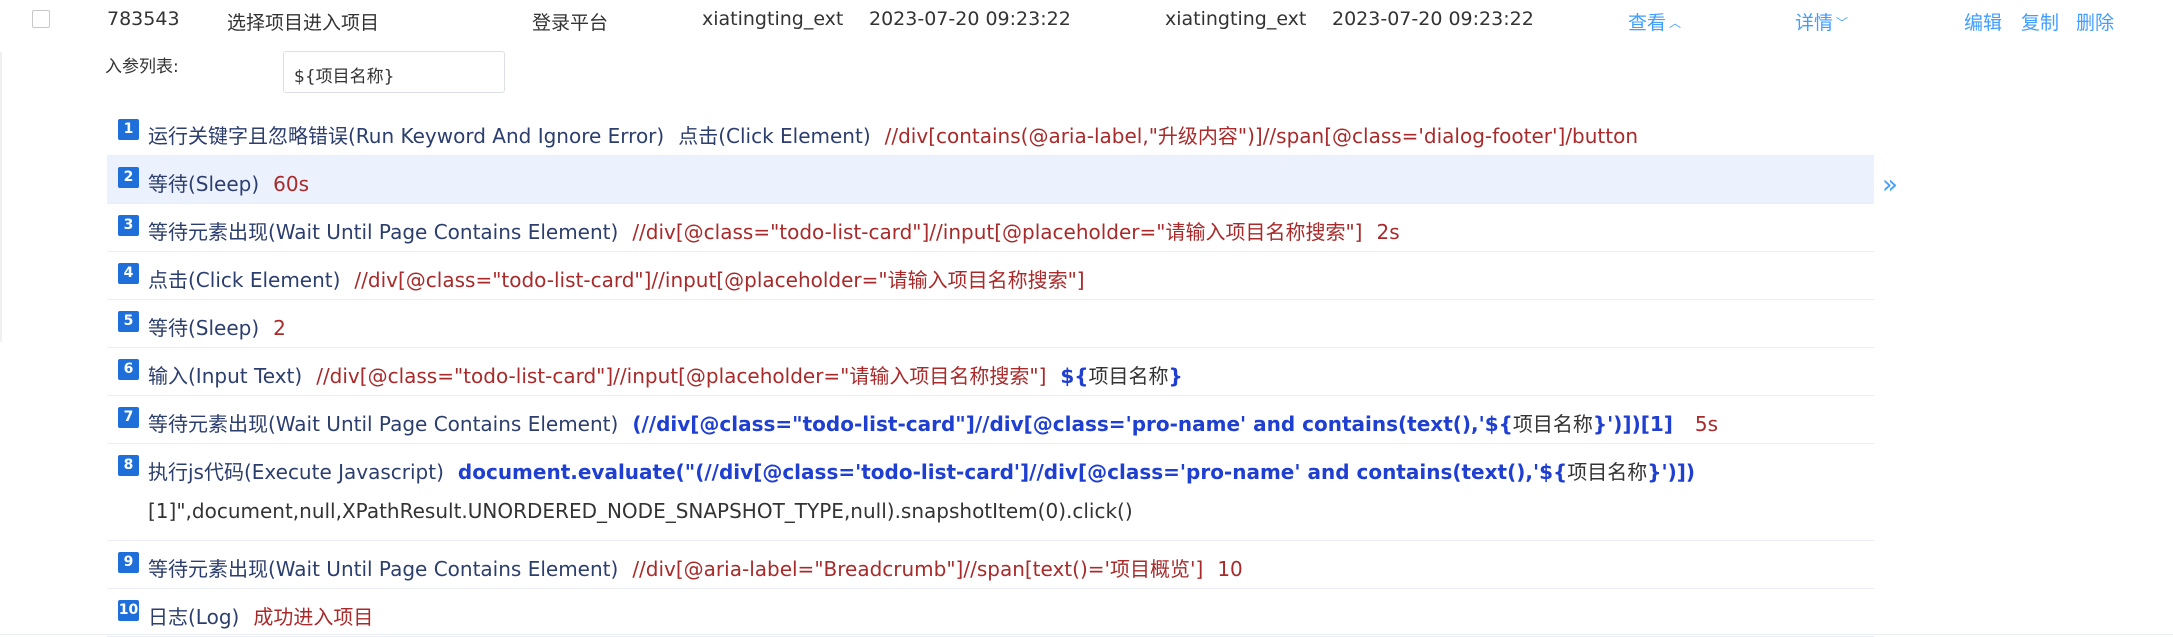  I want to click on step-row: 2 等待(Sleep) 60s, so click(990, 180).